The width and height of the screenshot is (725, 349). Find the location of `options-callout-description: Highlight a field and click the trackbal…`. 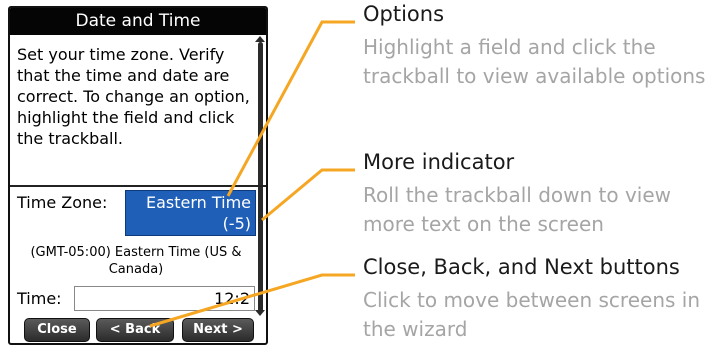

options-callout-description: Highlight a field and click the trackbal… is located at coordinates (534, 61).